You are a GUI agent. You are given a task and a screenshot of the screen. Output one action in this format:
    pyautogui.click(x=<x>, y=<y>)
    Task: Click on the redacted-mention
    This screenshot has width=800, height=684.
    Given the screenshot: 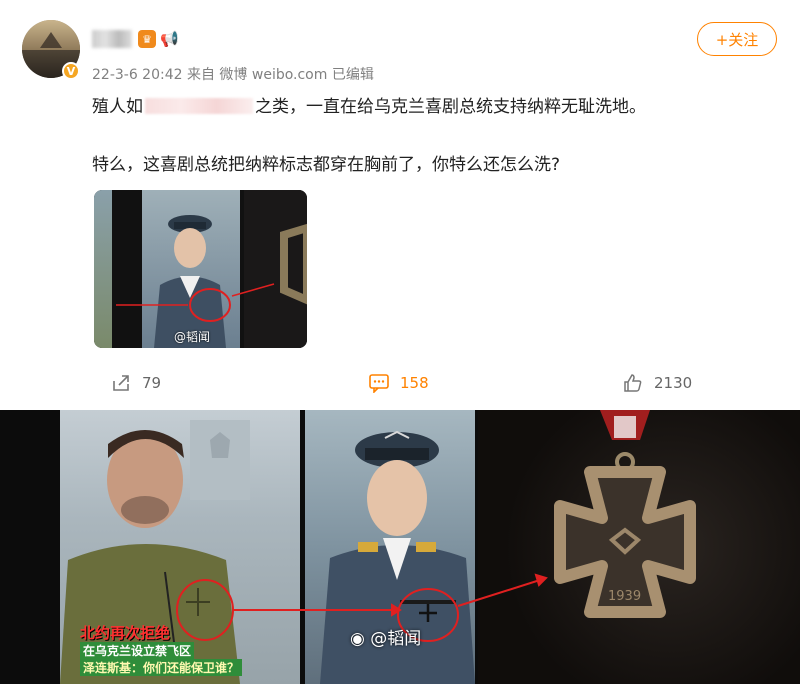 What is the action you would take?
    pyautogui.click(x=199, y=106)
    